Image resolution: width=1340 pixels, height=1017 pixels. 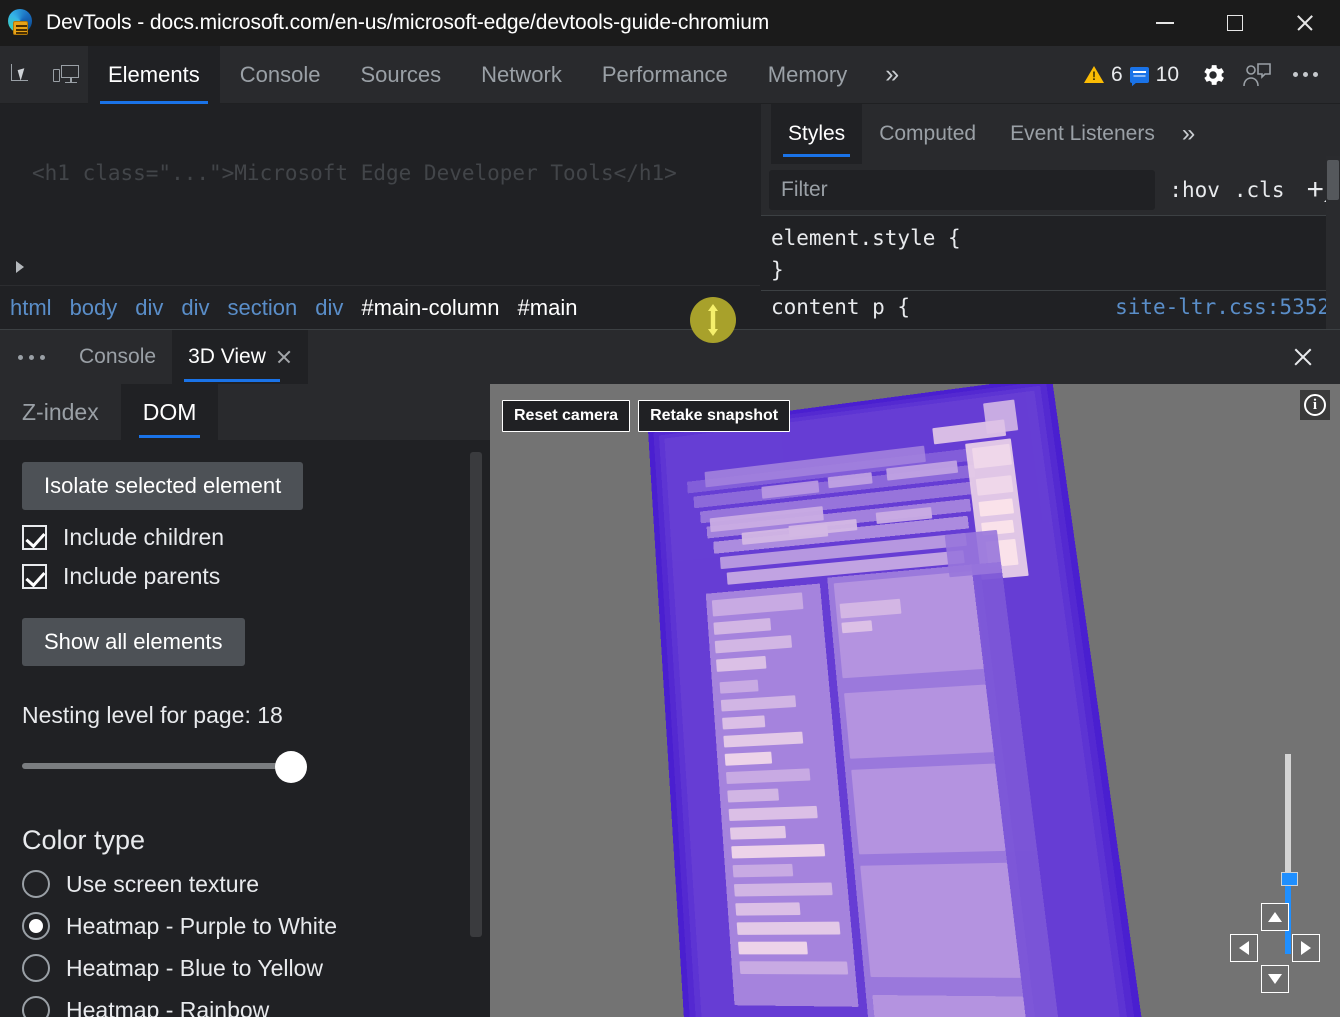 I want to click on drawer-tabbar: Console 3D View, so click(x=670, y=356).